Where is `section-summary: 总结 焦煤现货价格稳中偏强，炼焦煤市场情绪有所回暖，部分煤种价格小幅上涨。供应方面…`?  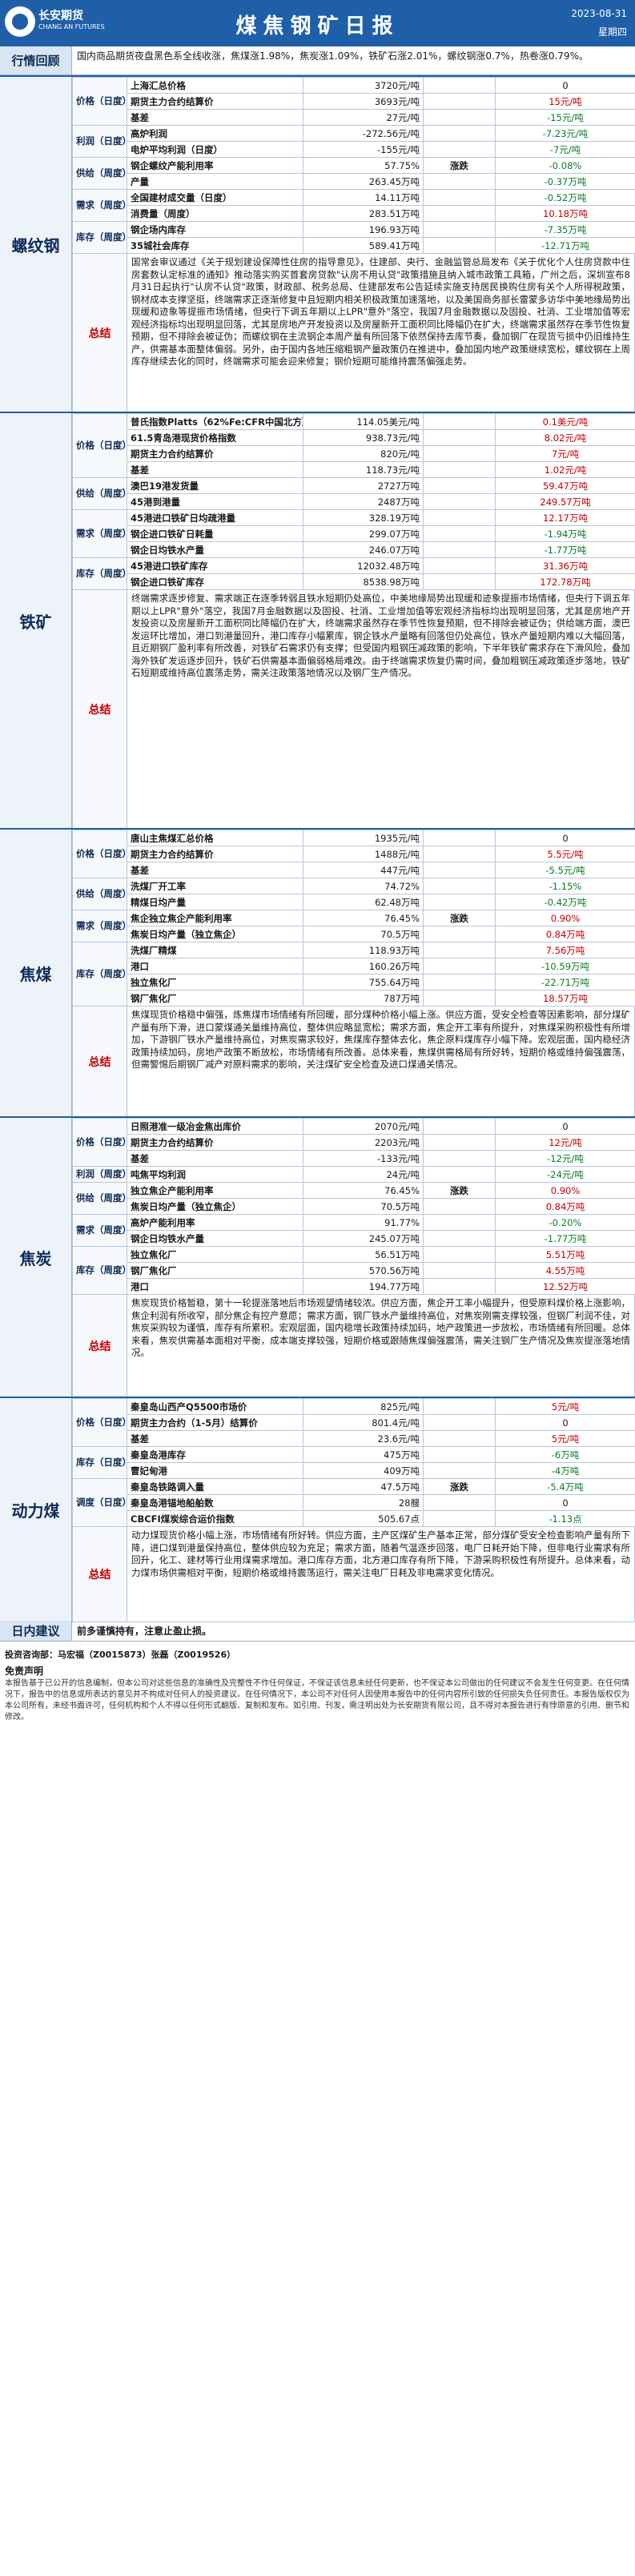 section-summary: 总结 焦煤现货价格稳中偏强，炼焦煤市场情绪有所回暖，部分煤种价格小幅上涨。供应方面… is located at coordinates (353, 1062).